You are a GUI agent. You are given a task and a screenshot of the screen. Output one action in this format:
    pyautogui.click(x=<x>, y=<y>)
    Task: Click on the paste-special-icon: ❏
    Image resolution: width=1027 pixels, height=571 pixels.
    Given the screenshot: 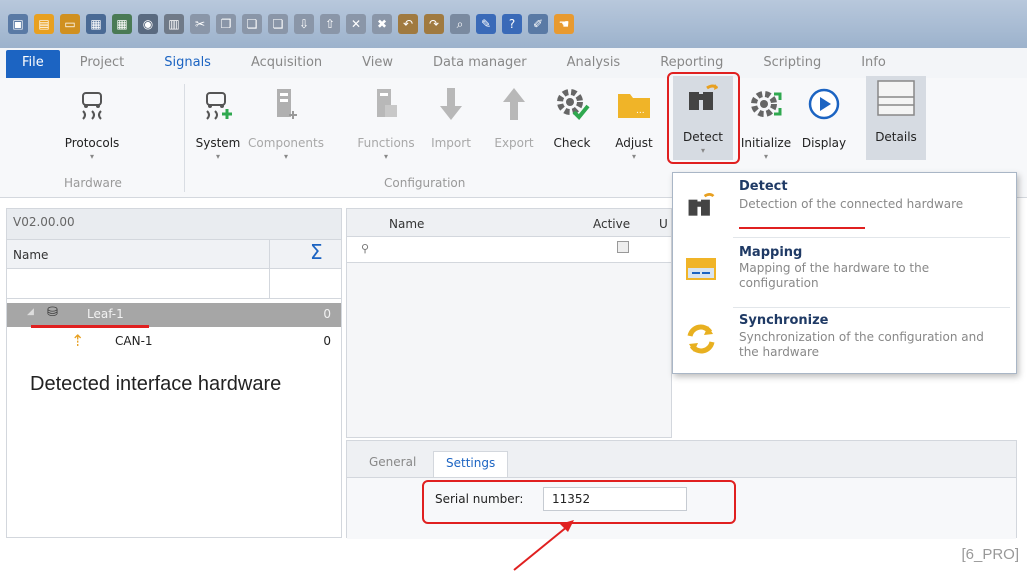 What is the action you would take?
    pyautogui.click(x=278, y=24)
    